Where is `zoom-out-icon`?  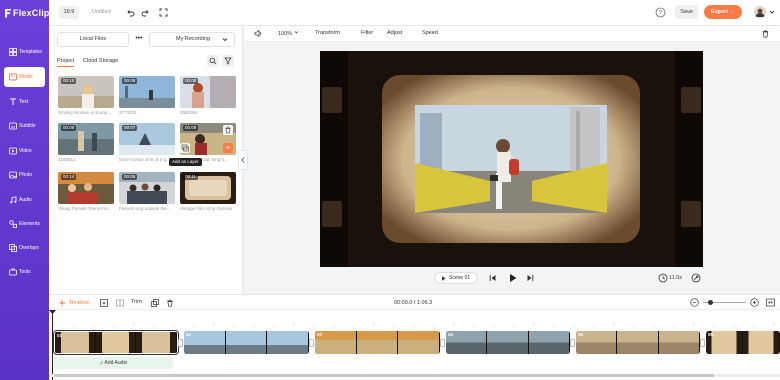
zoom-out-icon is located at coordinates (694, 303).